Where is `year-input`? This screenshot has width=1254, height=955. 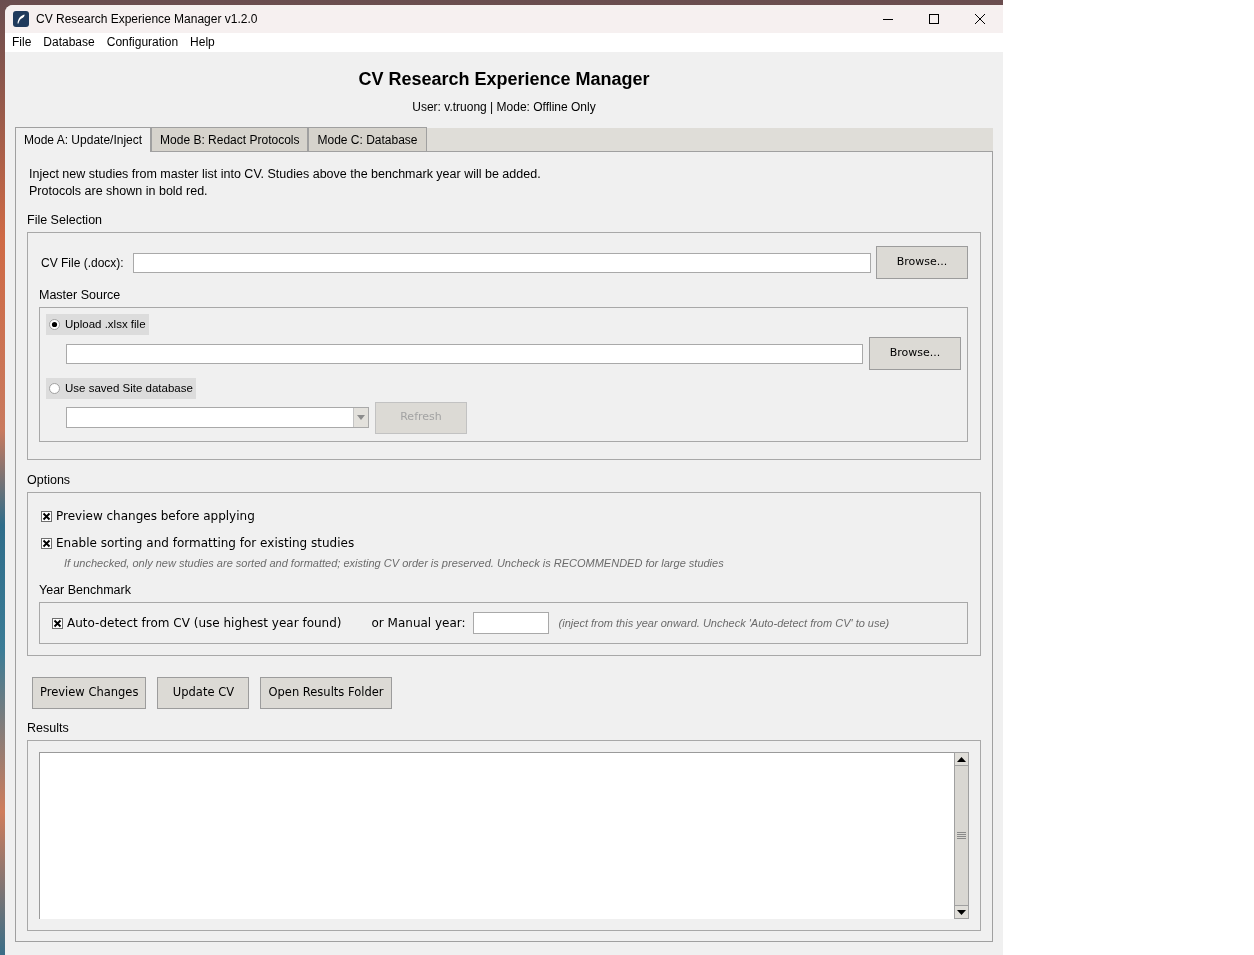 year-input is located at coordinates (510, 623).